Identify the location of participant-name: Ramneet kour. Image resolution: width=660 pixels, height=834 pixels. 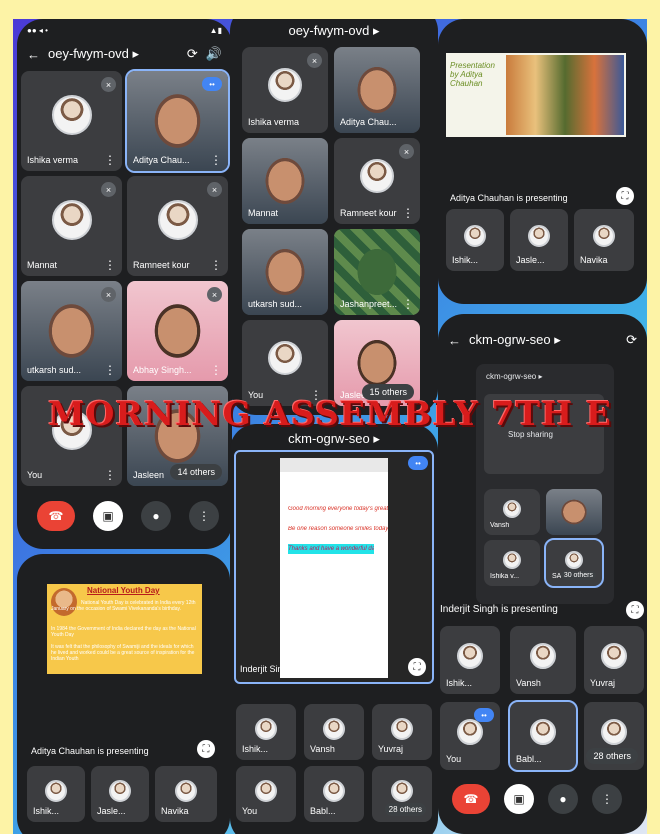
(368, 213).